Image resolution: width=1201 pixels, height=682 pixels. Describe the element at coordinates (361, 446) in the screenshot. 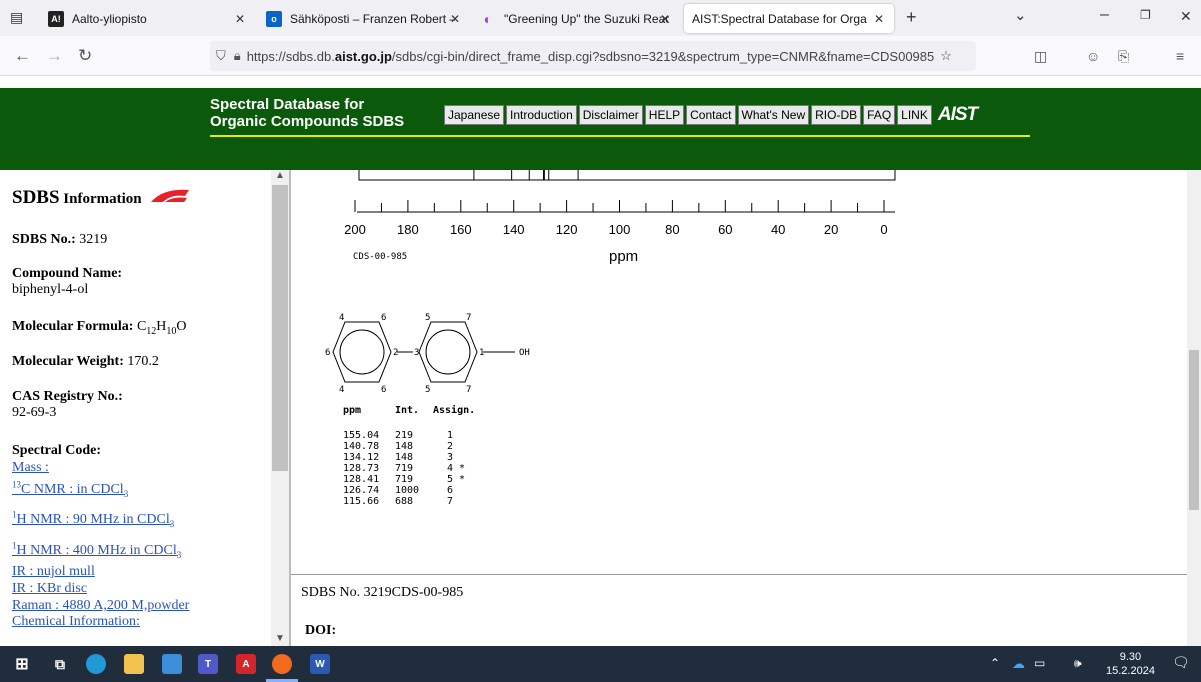

I see `table-cell: 140.78` at that location.